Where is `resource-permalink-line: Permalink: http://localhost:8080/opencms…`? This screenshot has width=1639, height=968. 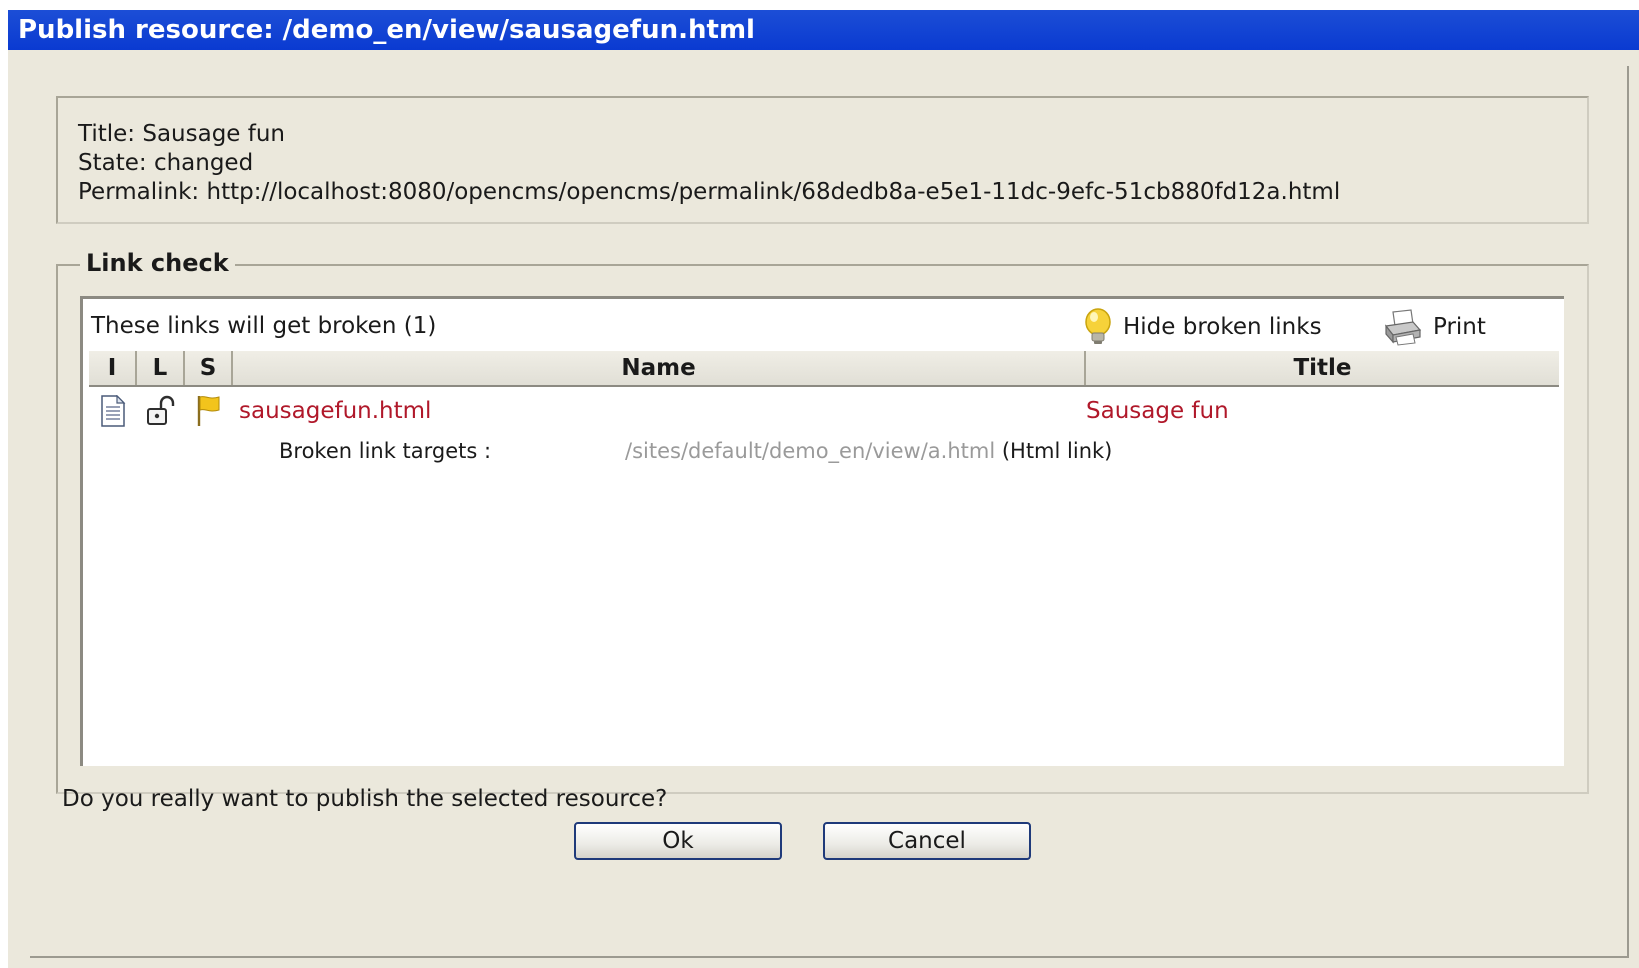 resource-permalink-line: Permalink: http://localhost:8080/opencms… is located at coordinates (709, 192).